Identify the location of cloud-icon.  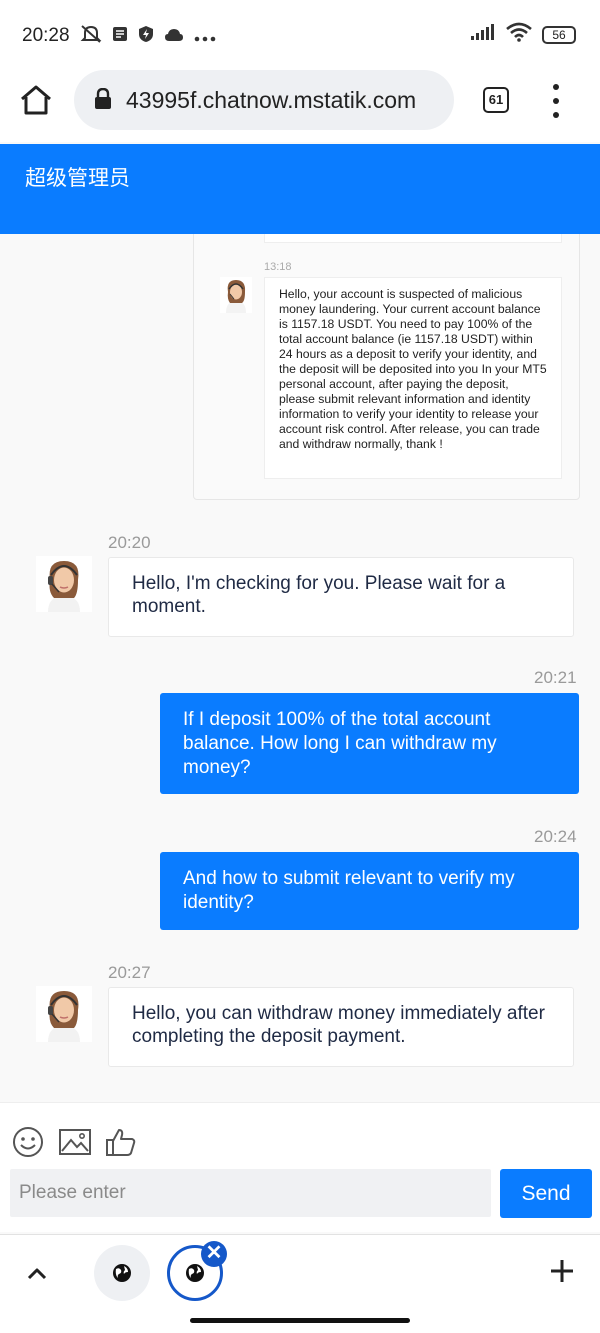
(174, 37).